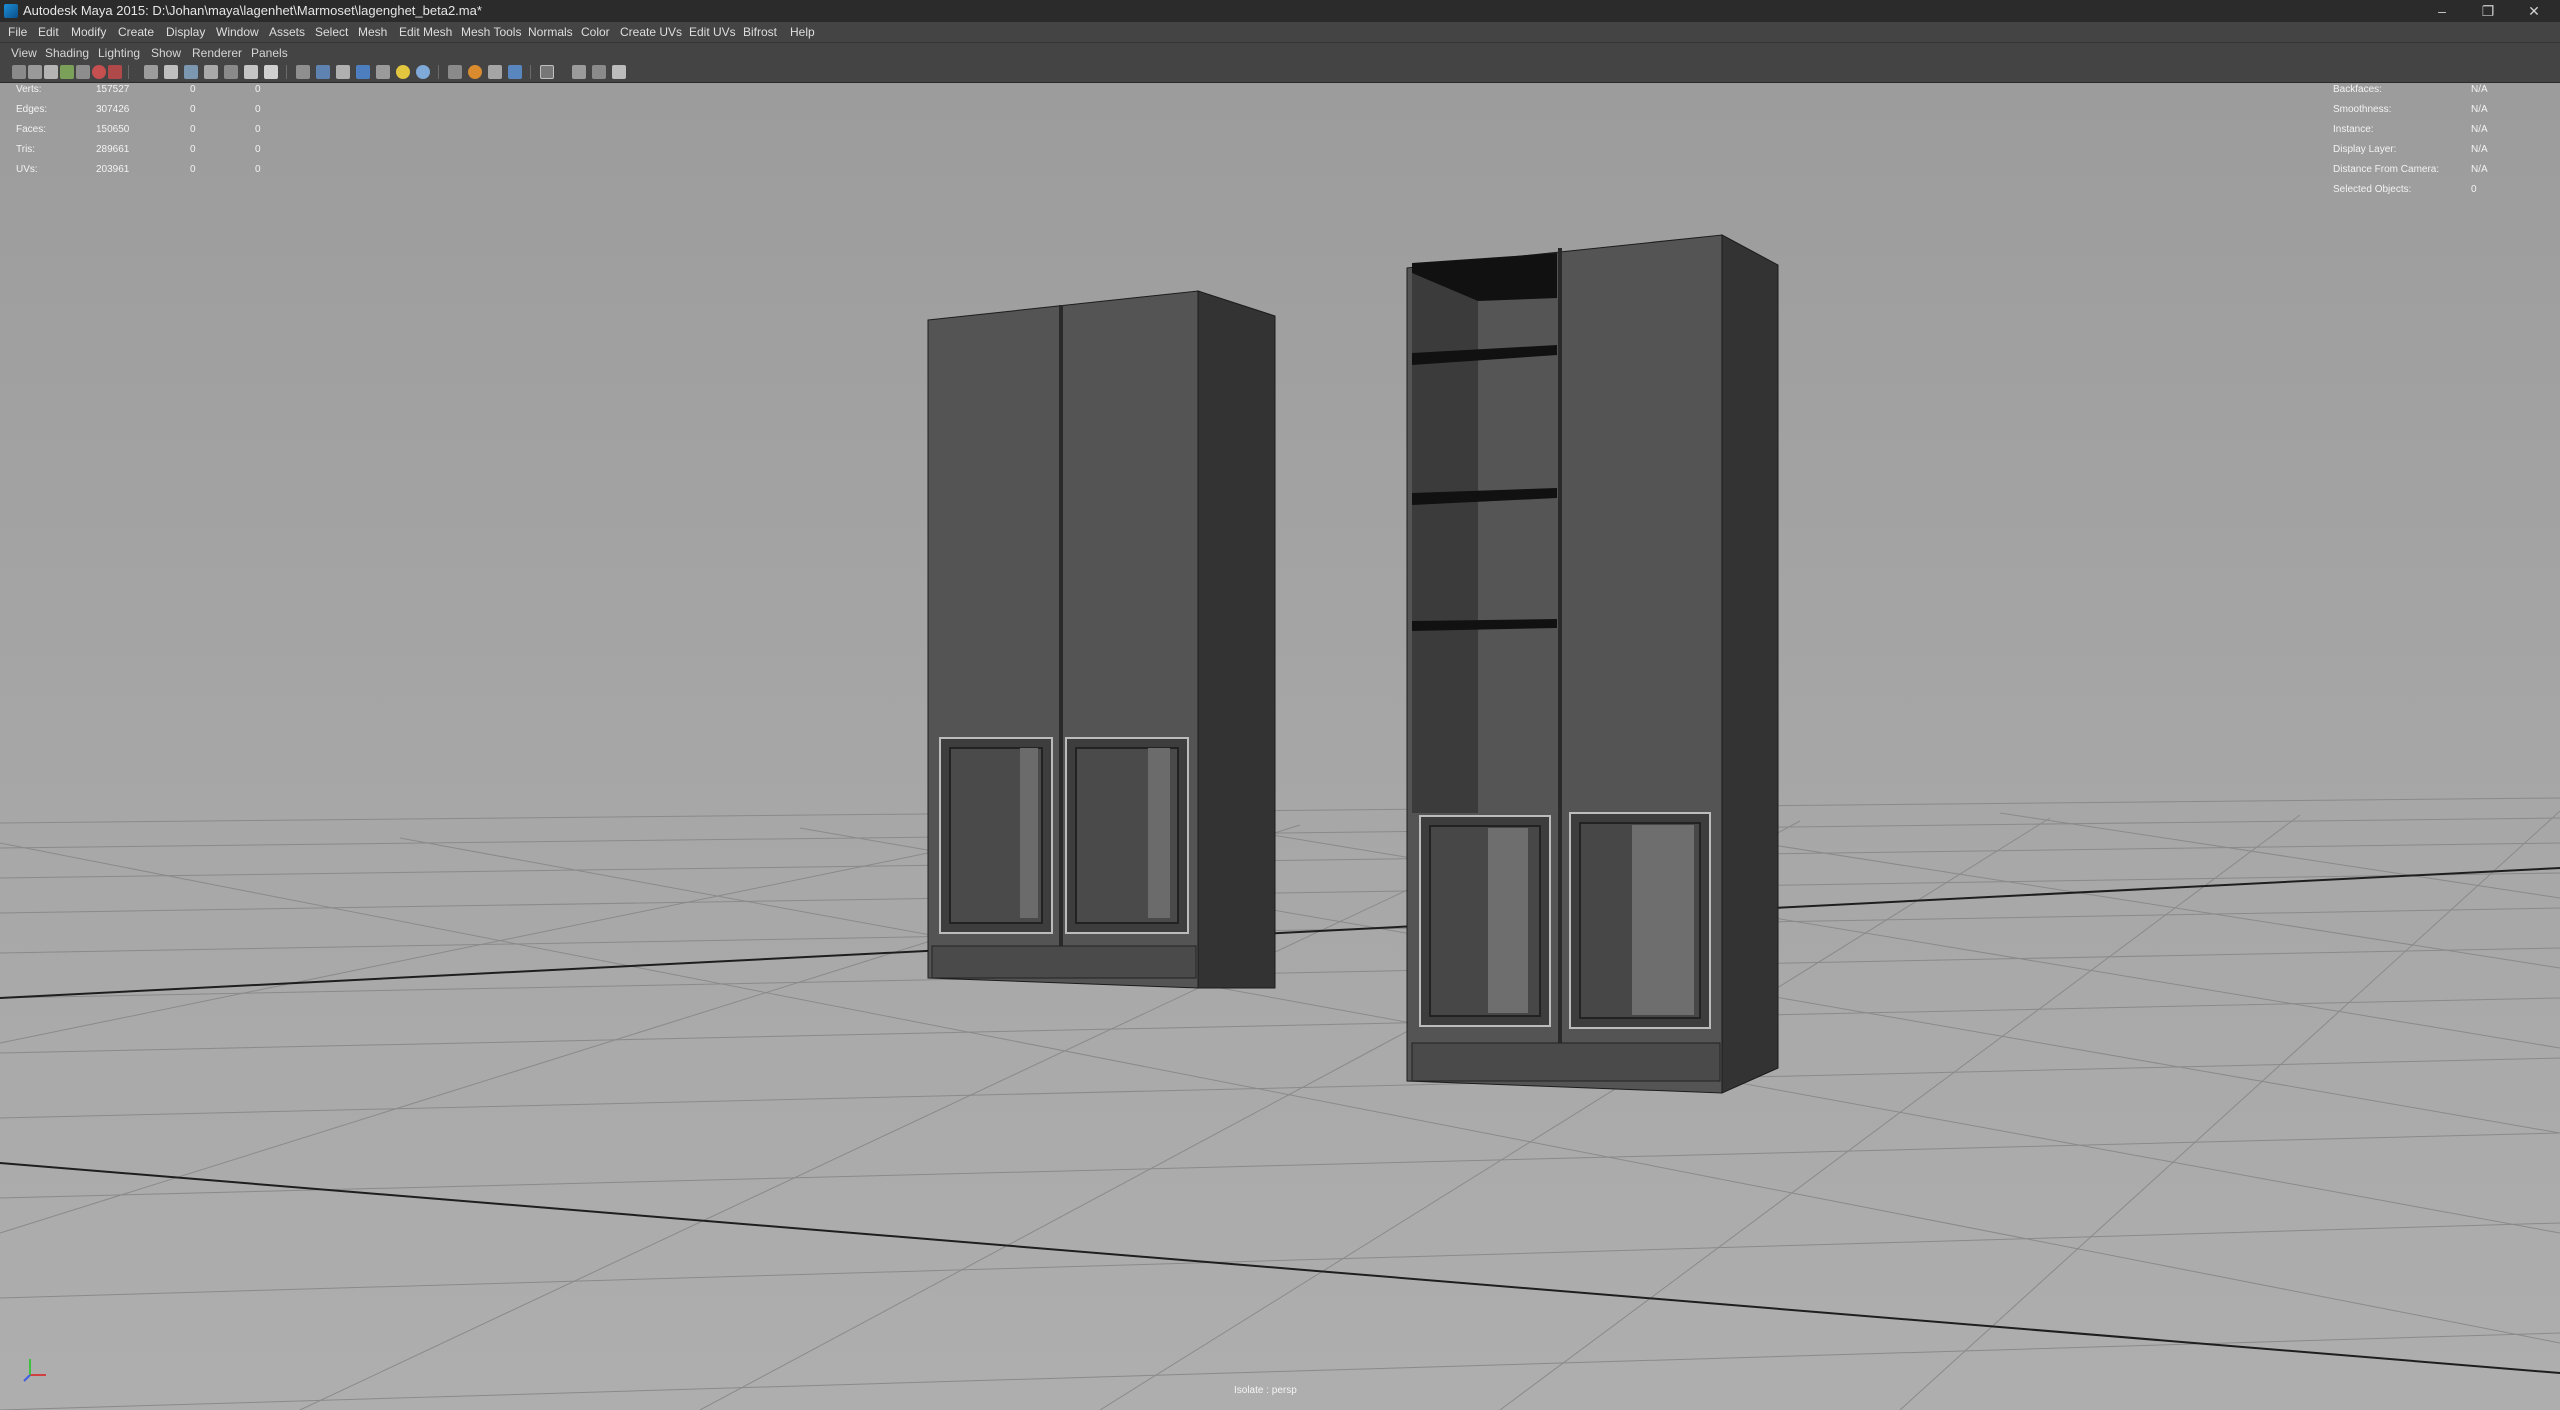  Describe the element at coordinates (802, 32) in the screenshot. I see `menu-help: Help` at that location.